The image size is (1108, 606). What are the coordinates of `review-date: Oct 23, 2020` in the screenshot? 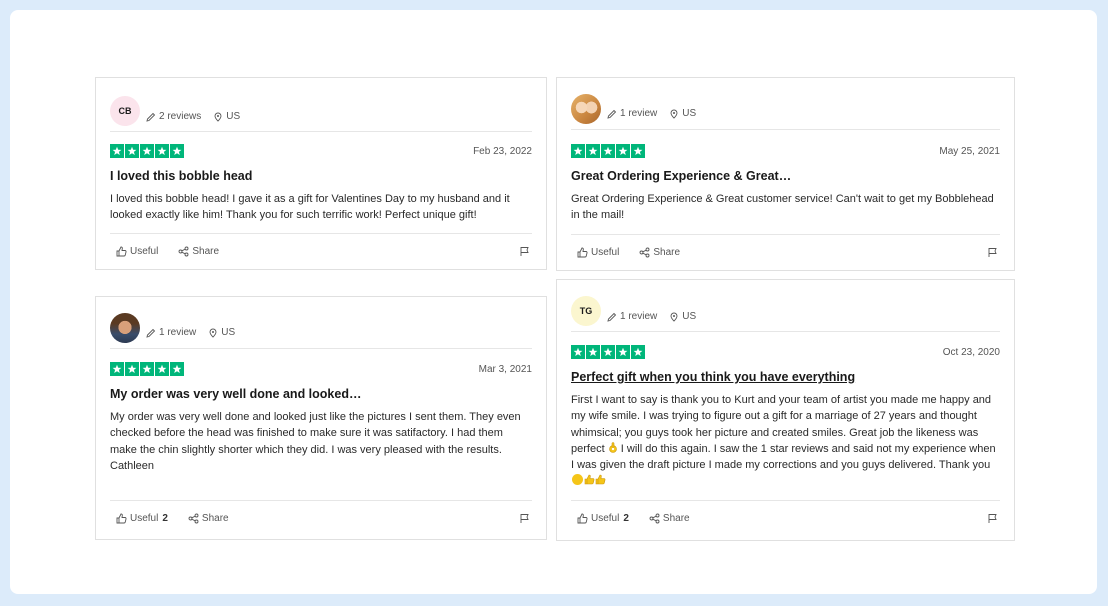 It's located at (971, 352).